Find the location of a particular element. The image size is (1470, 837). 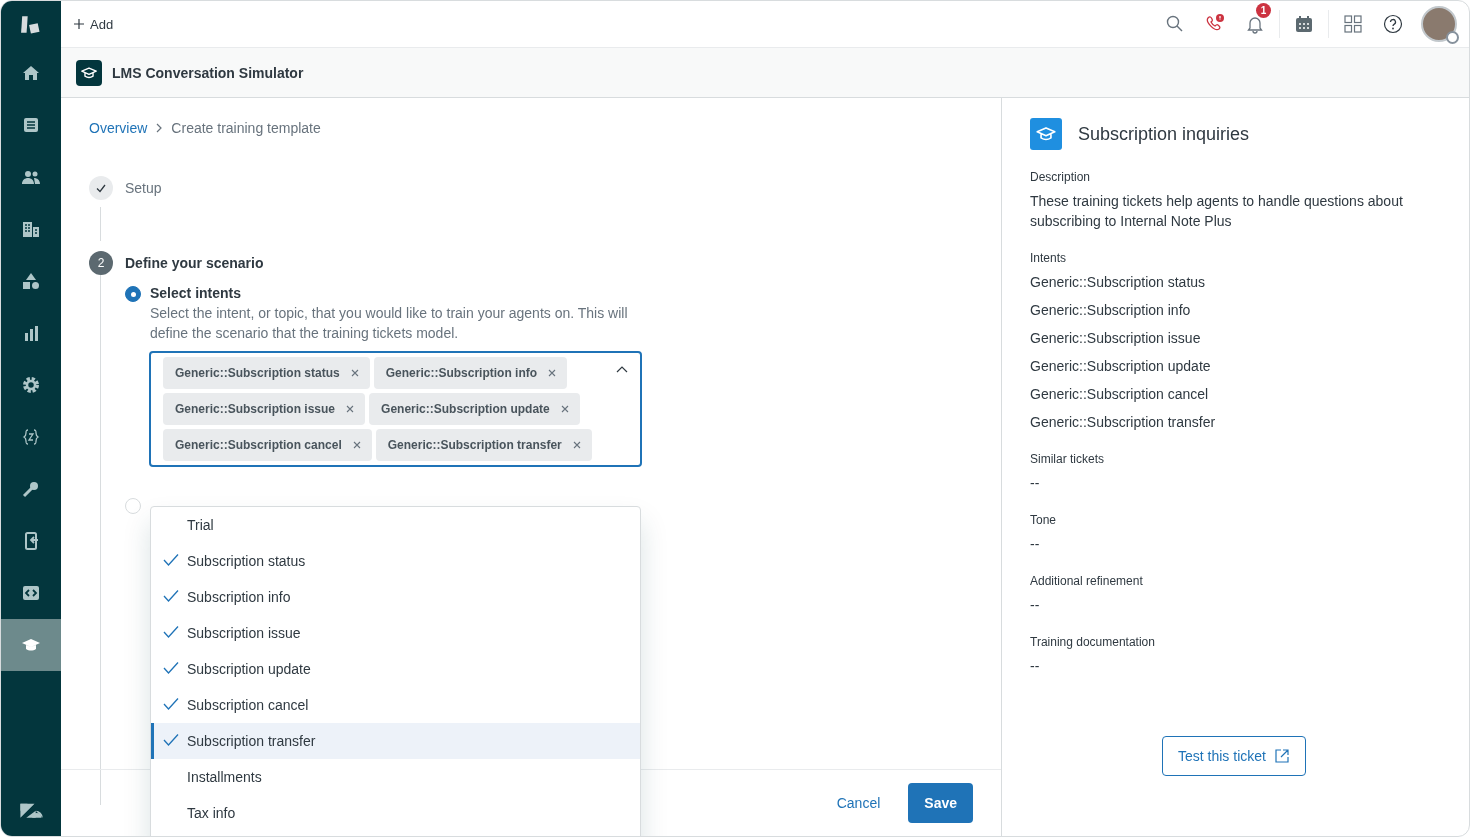

menu-option: Subscription update is located at coordinates (395, 669).